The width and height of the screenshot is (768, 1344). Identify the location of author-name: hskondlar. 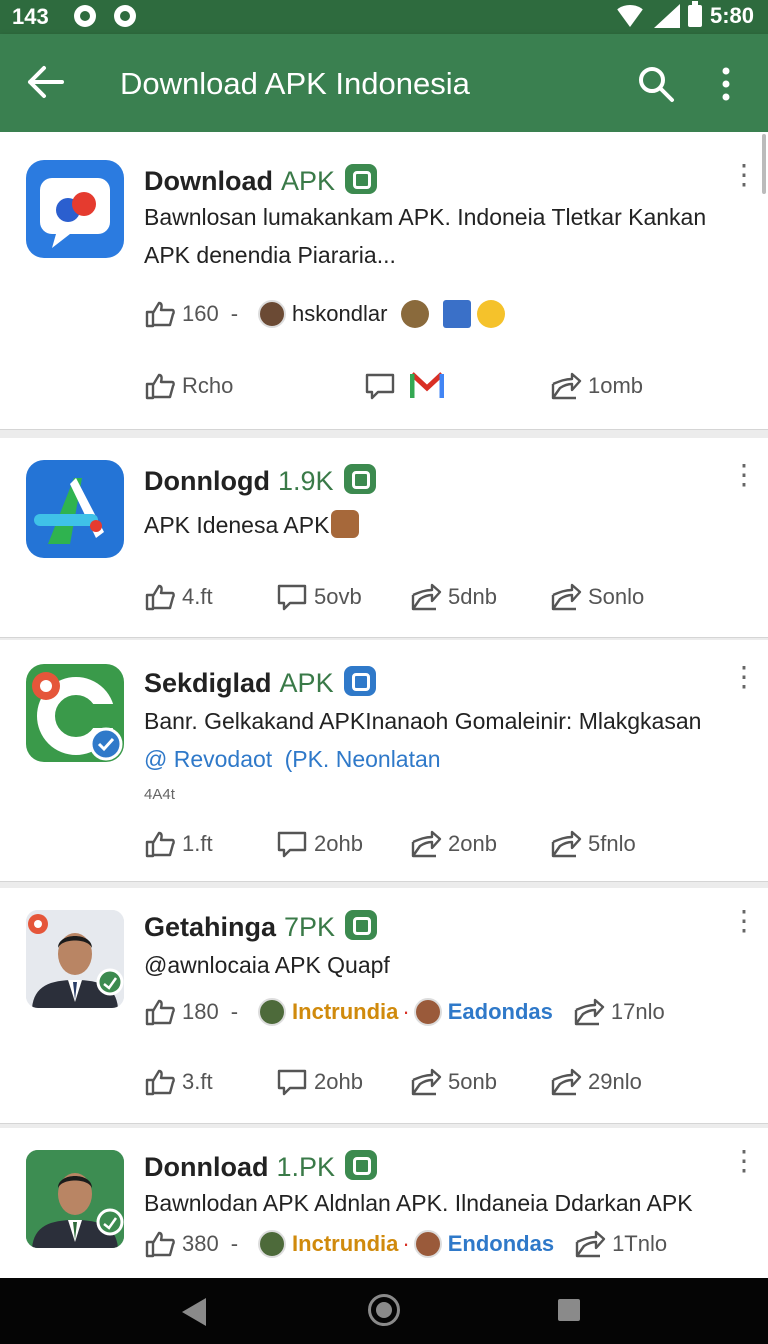
(339, 314).